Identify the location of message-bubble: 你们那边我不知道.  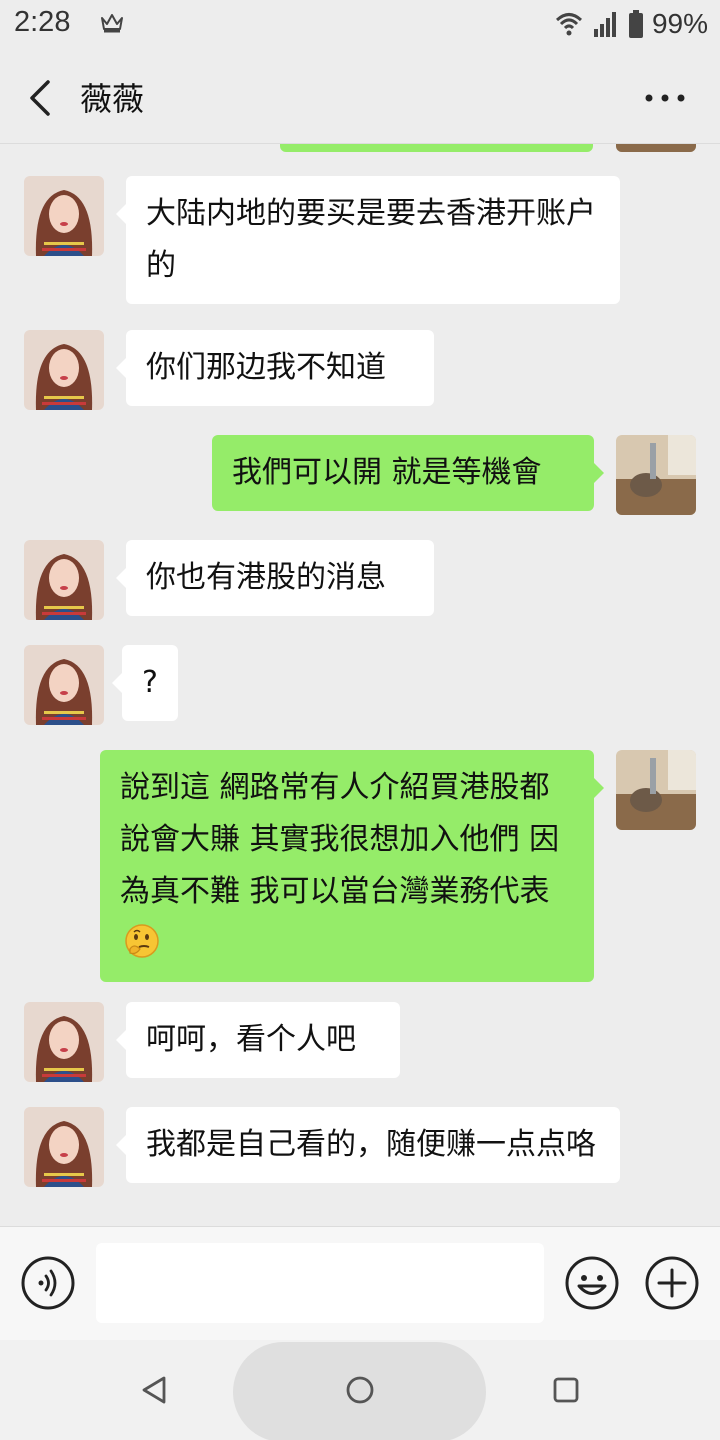
(275, 368).